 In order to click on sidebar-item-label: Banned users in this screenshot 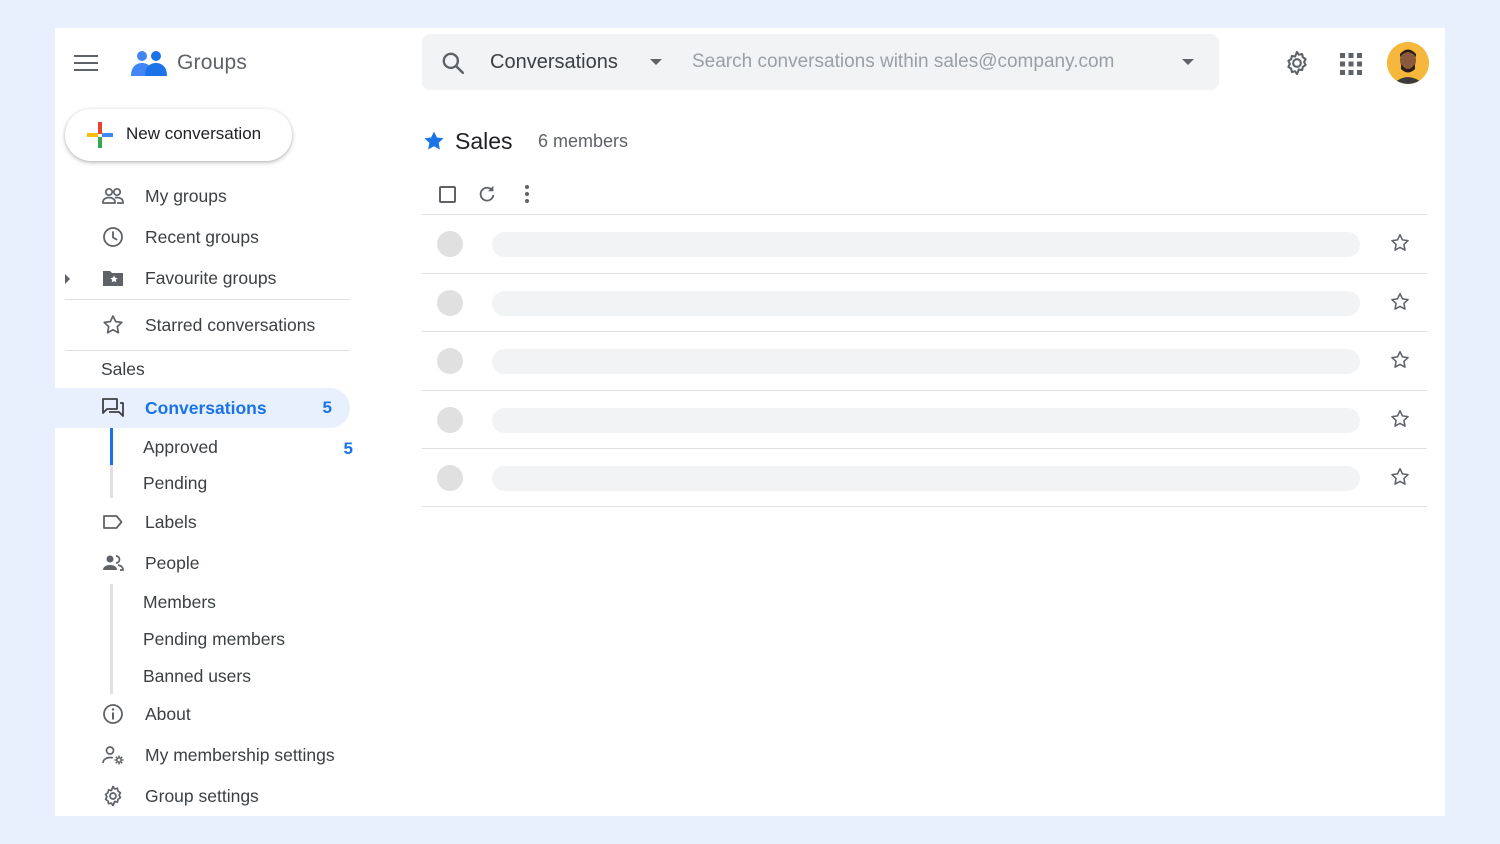, I will do `click(197, 676)`.